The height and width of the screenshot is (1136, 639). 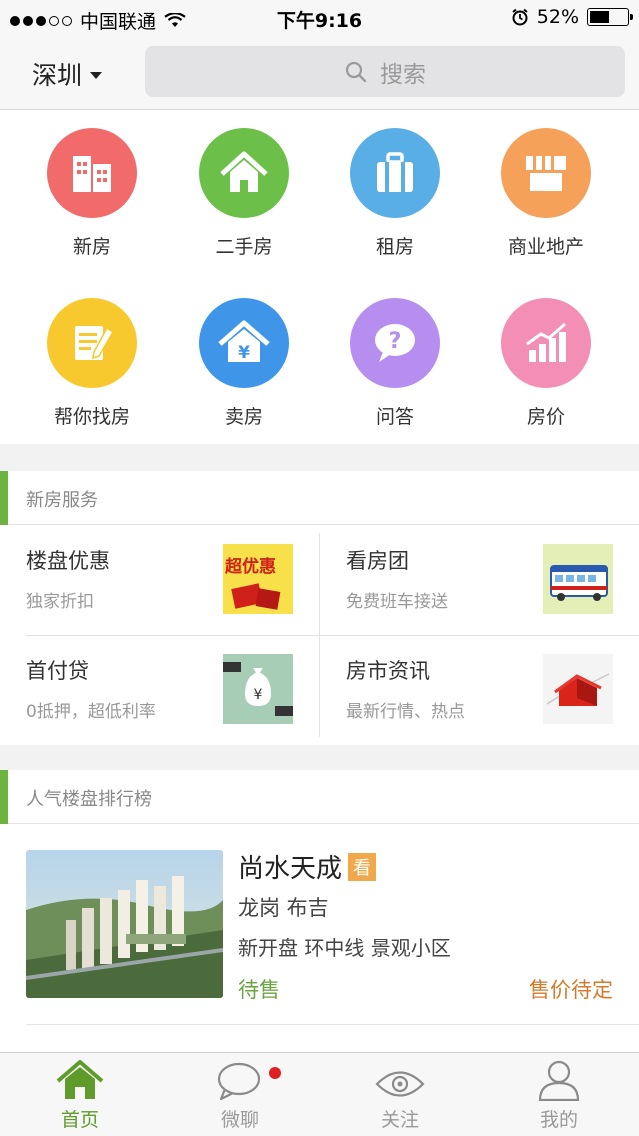 I want to click on bus-image, so click(x=578, y=579).